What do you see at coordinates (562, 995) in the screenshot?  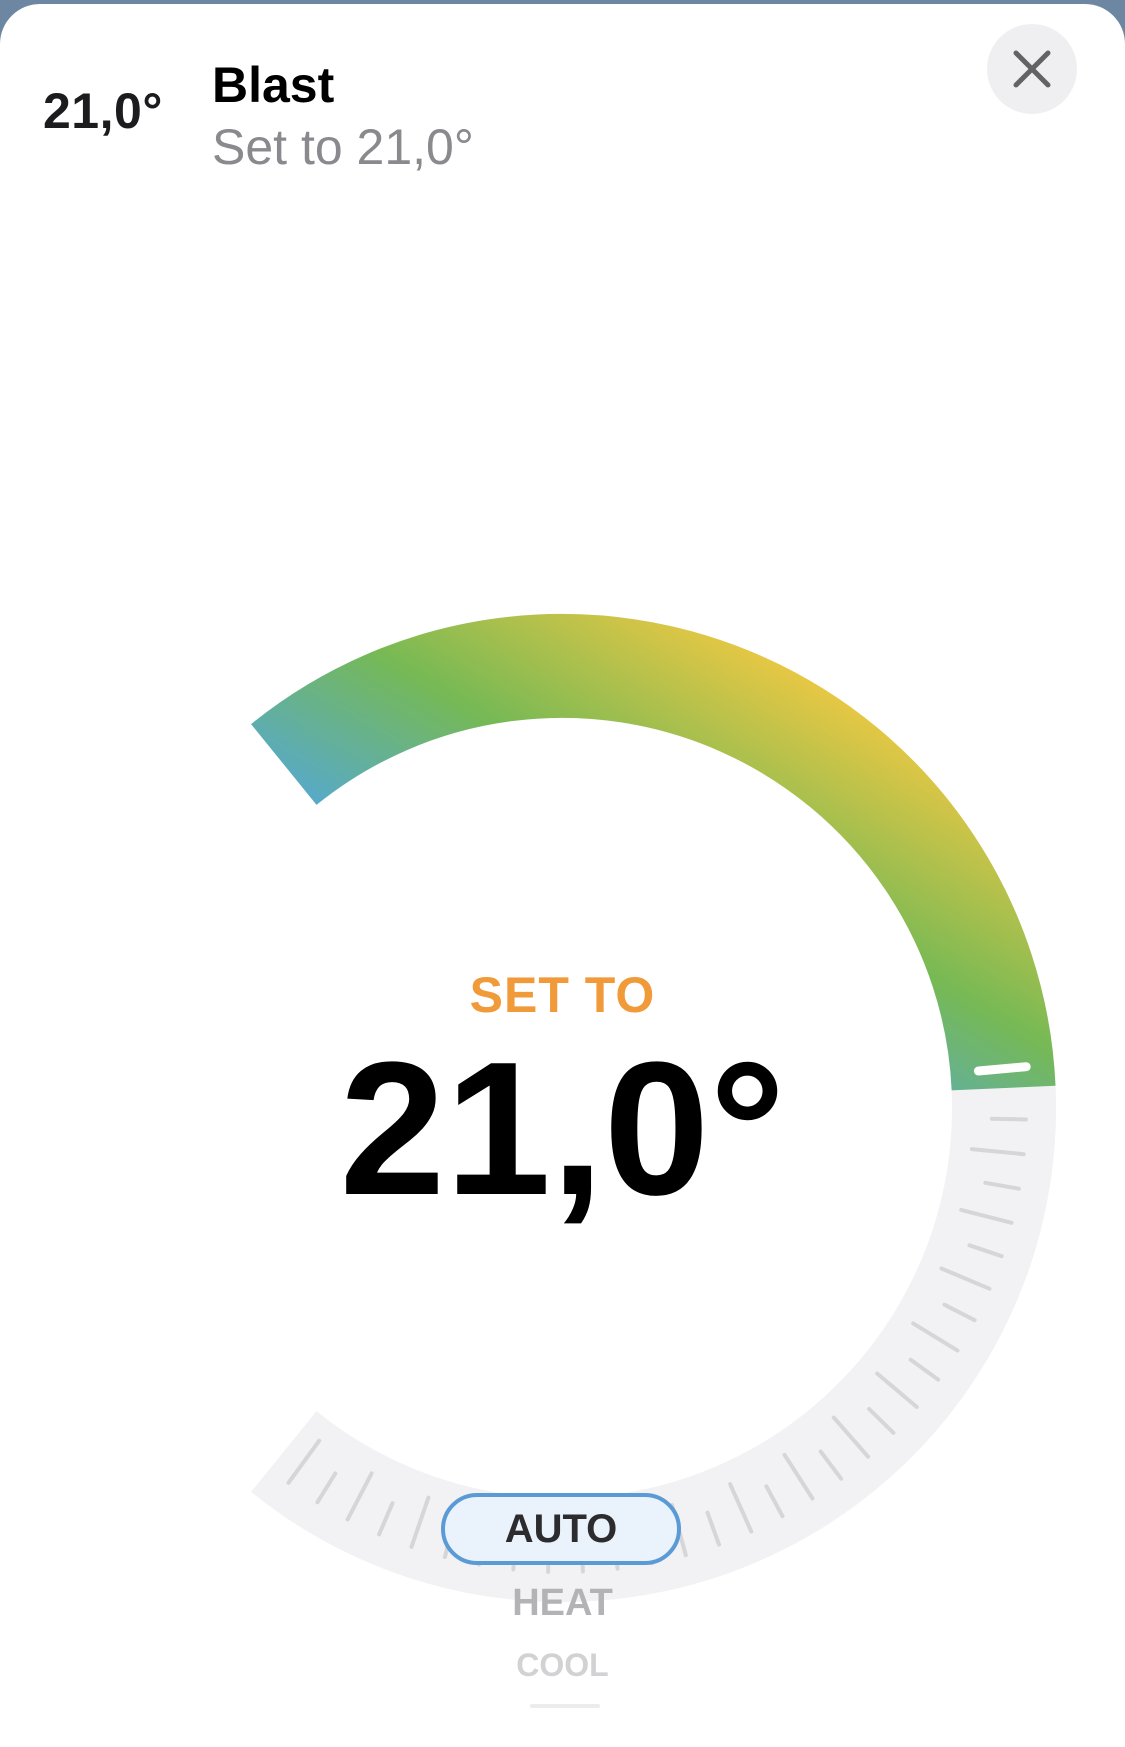 I see `set-to-label: SET TO` at bounding box center [562, 995].